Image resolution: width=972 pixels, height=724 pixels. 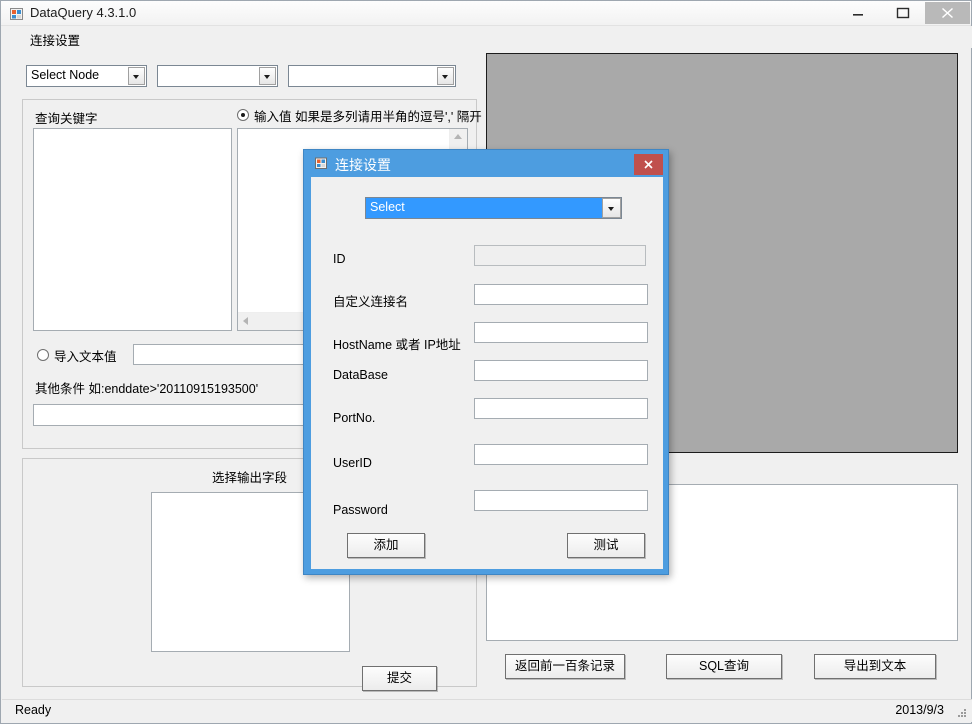 I want to click on window-title: DataQuery 4.3.1.0, so click(x=83, y=12).